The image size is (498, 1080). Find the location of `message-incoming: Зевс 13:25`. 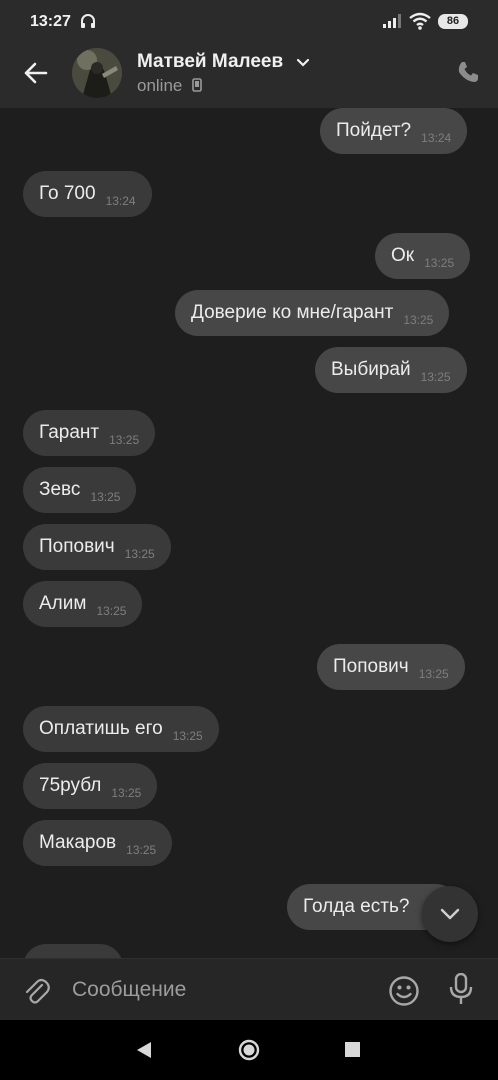

message-incoming: Зевс 13:25 is located at coordinates (80, 490).